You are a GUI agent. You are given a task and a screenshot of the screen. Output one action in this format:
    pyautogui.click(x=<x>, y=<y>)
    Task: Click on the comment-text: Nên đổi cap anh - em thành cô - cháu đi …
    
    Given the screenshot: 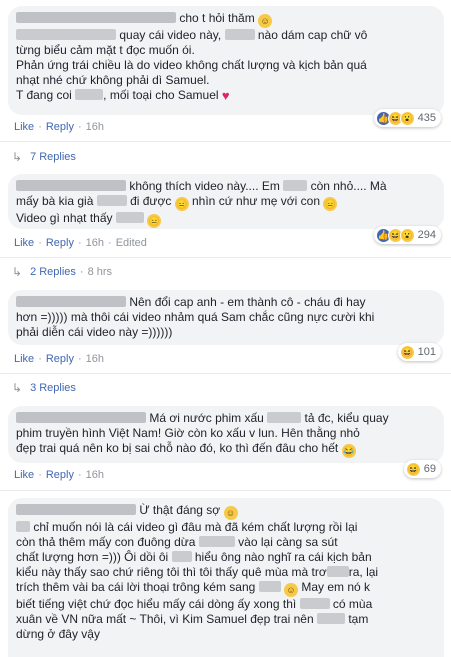 What is the action you would take?
    pyautogui.click(x=247, y=302)
    